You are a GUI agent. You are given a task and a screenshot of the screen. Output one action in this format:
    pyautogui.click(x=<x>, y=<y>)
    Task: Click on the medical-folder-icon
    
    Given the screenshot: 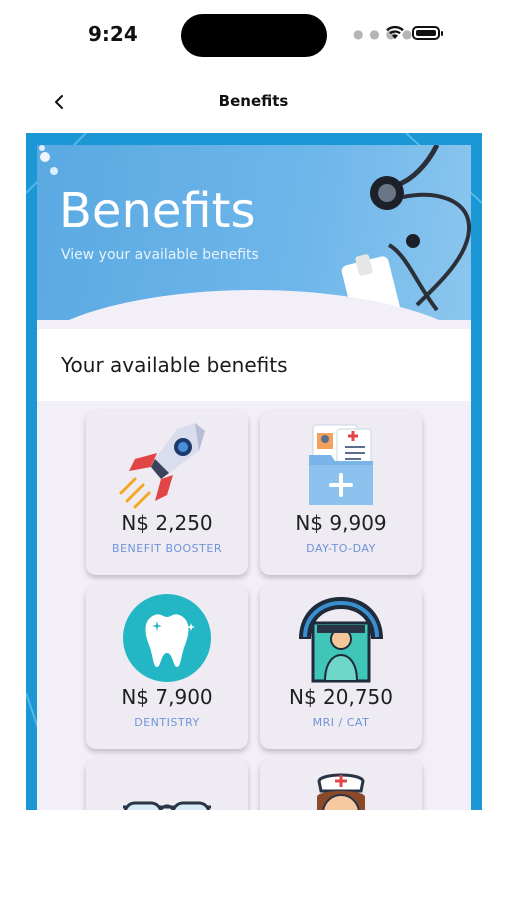 What is the action you would take?
    pyautogui.click(x=341, y=464)
    